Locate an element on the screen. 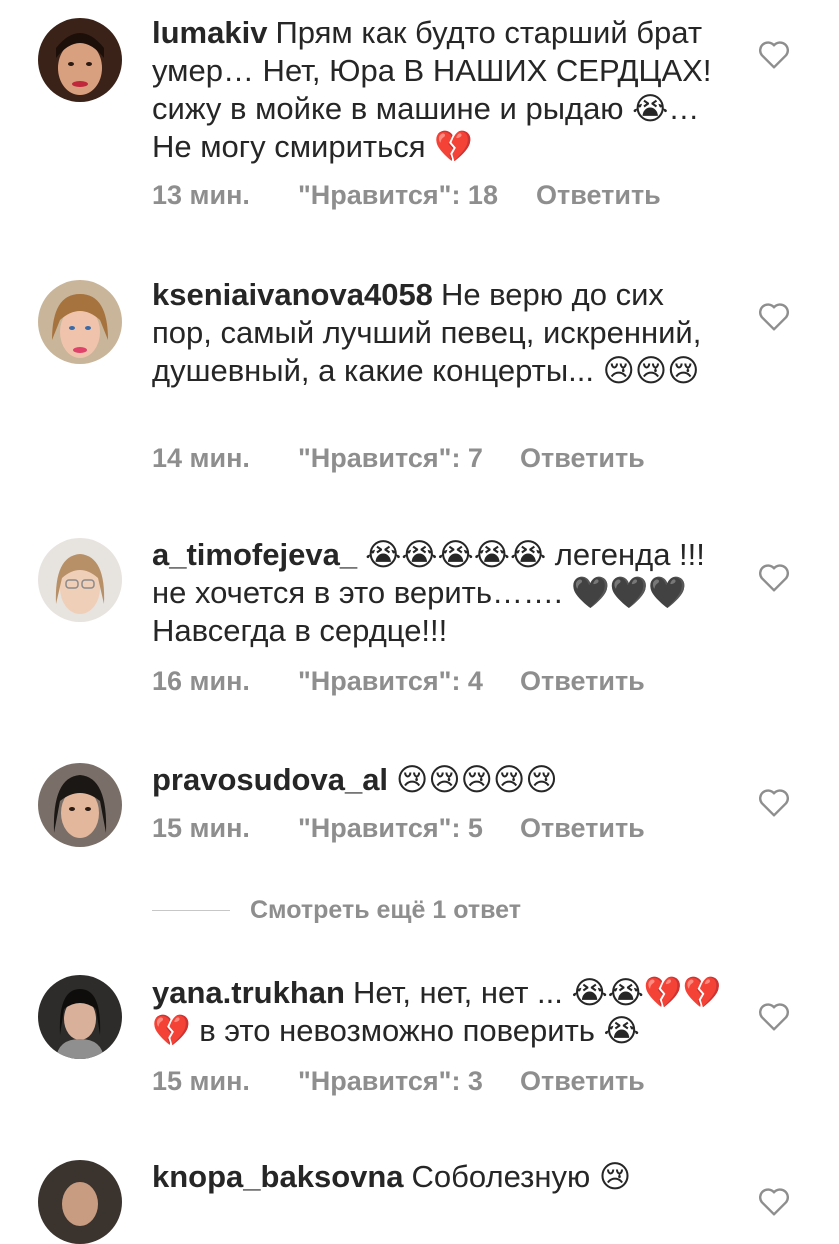 The height and width of the screenshot is (1244, 839). comment-likes: "Нравится": 5 is located at coordinates (390, 828).